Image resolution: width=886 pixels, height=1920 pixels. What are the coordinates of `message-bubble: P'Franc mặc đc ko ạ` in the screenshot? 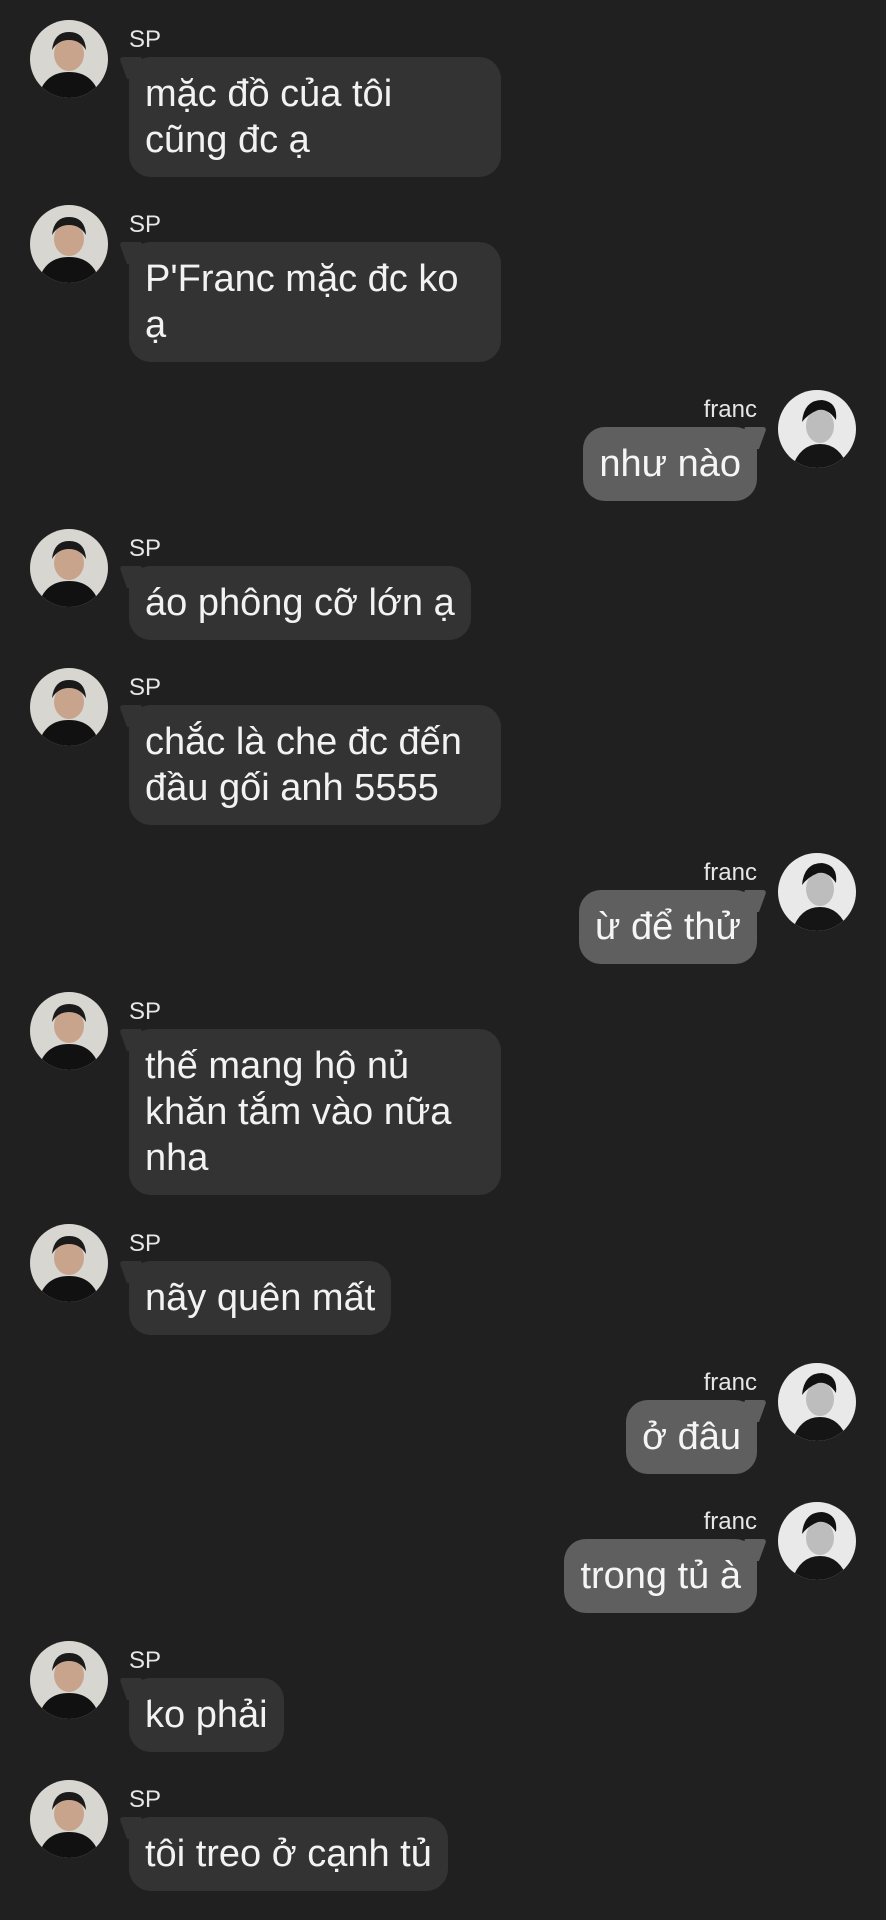 It's located at (315, 302).